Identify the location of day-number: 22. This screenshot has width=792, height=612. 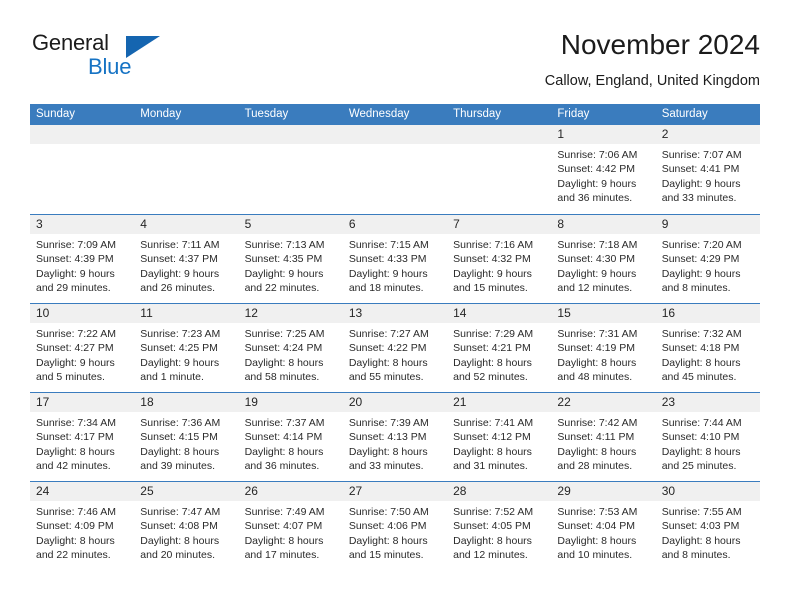
(603, 402).